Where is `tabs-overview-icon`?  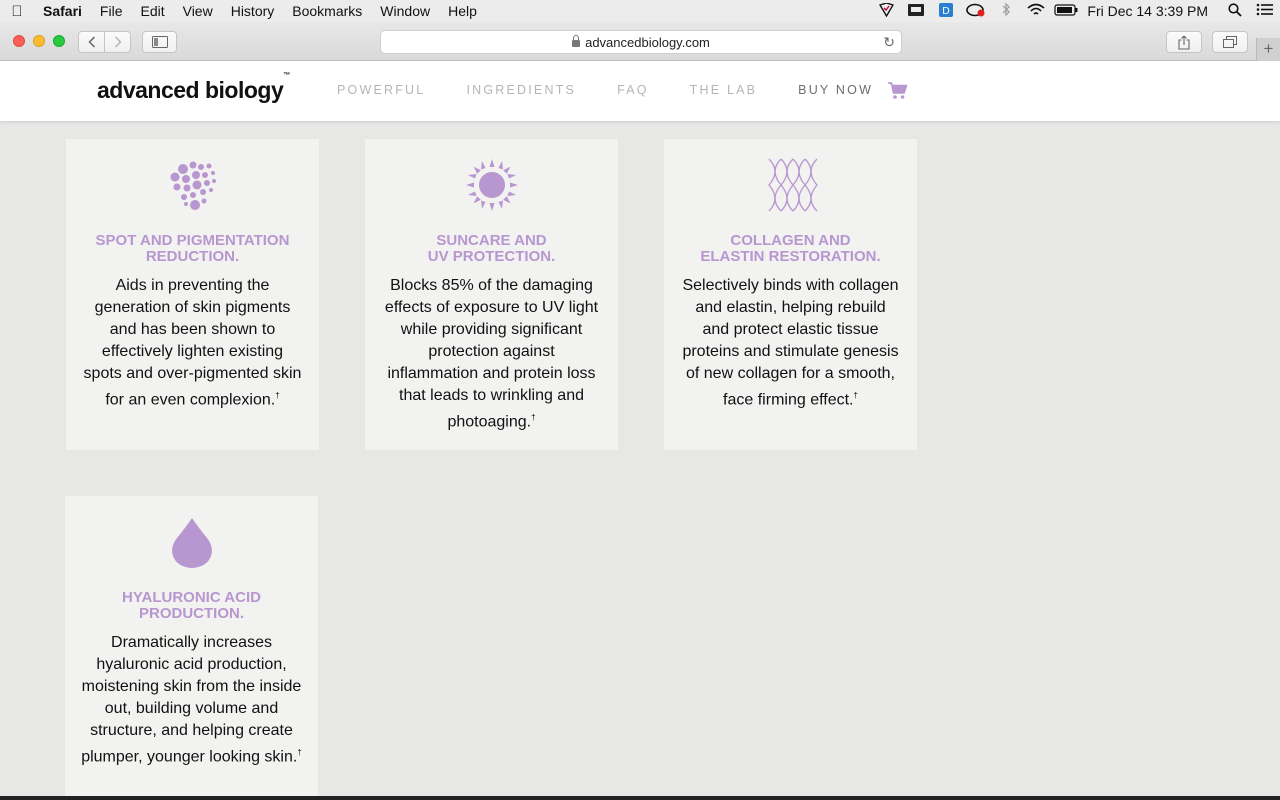 tabs-overview-icon is located at coordinates (1230, 42).